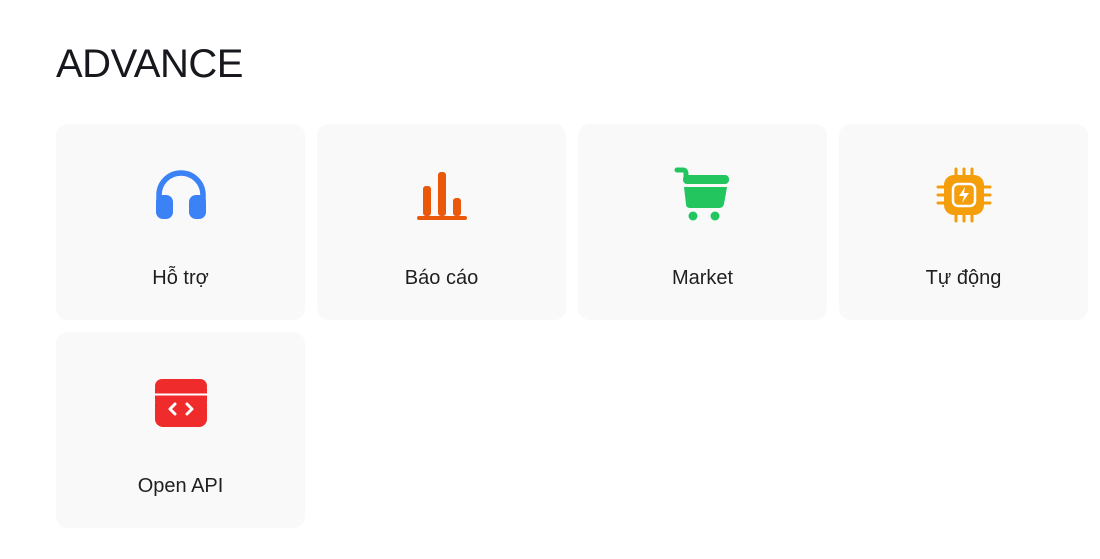 This screenshot has height=559, width=1100. What do you see at coordinates (963, 278) in the screenshot?
I see `card-label-automation: Tự động` at bounding box center [963, 278].